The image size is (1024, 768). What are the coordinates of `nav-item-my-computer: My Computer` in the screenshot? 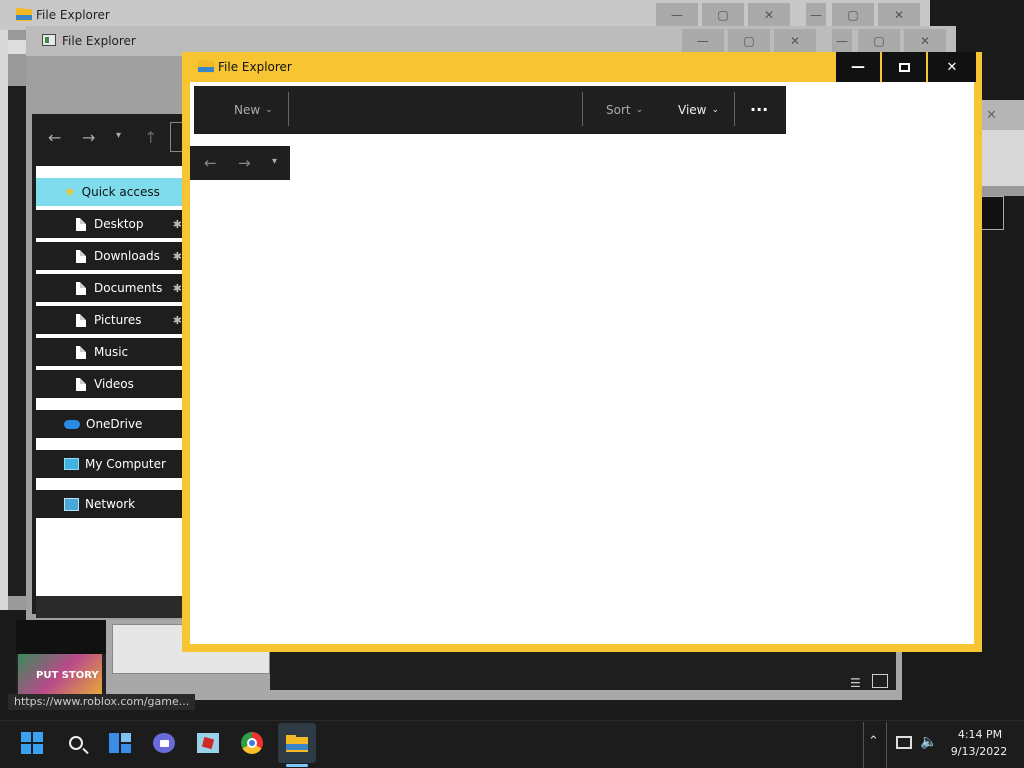 It's located at (109, 464).